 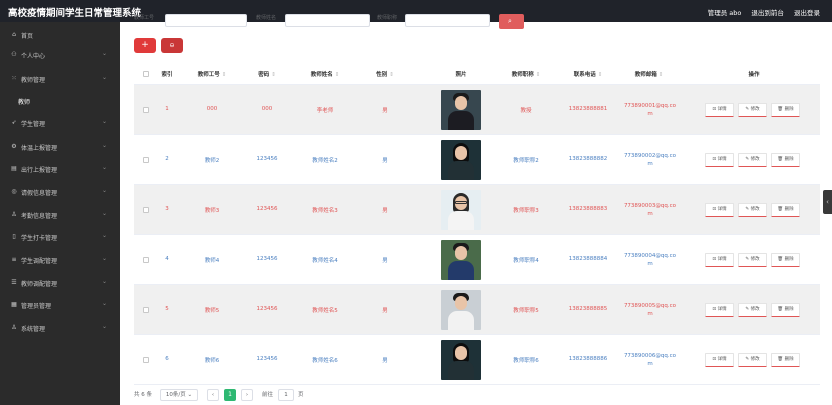 What do you see at coordinates (526, 311) in the screenshot?
I see `teacher-title: 教师职称5` at bounding box center [526, 311].